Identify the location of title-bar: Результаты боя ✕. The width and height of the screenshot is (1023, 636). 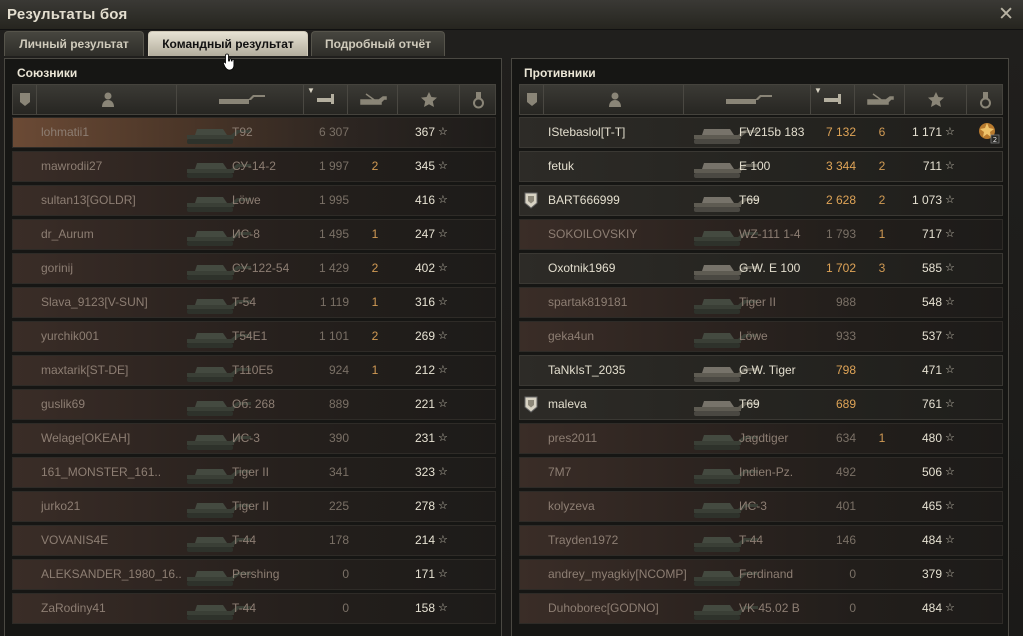
(511, 15).